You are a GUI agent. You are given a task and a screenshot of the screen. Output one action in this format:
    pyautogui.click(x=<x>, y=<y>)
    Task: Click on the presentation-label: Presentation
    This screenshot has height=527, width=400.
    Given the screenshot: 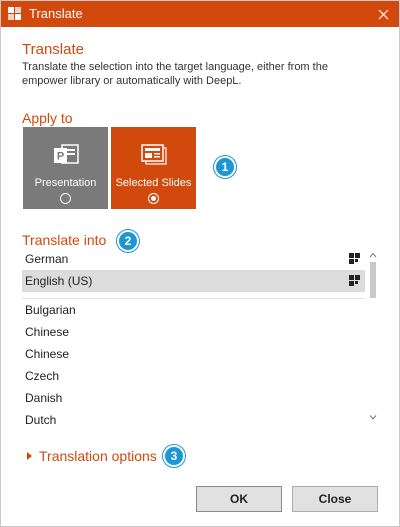 What is the action you would take?
    pyautogui.click(x=65, y=183)
    